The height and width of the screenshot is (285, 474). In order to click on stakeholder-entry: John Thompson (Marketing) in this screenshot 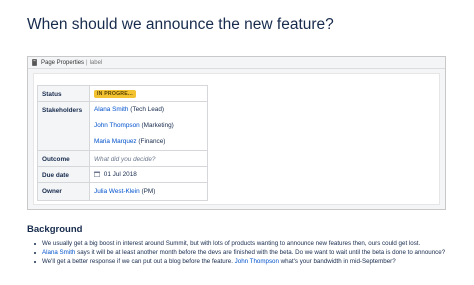, I will do `click(148, 126)`.